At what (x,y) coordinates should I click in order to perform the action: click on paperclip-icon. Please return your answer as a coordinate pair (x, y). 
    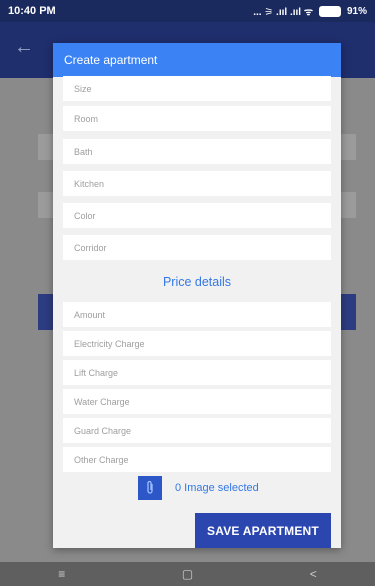
    Looking at the image, I should click on (150, 487).